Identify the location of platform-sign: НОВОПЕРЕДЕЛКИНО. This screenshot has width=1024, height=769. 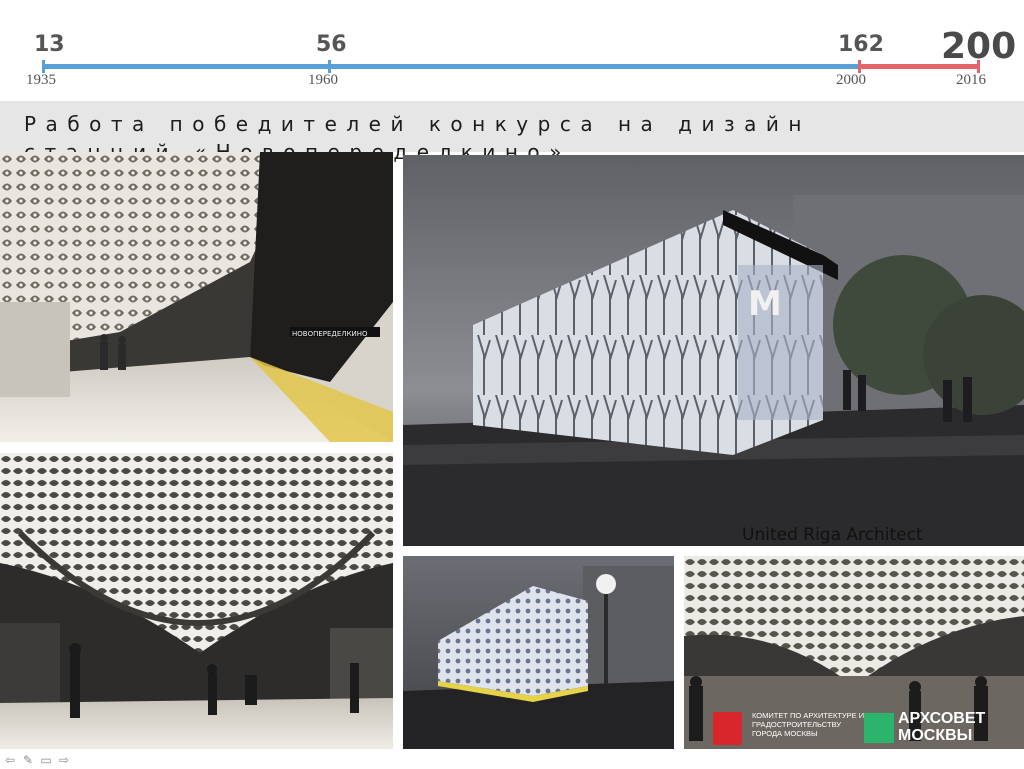
(330, 334).